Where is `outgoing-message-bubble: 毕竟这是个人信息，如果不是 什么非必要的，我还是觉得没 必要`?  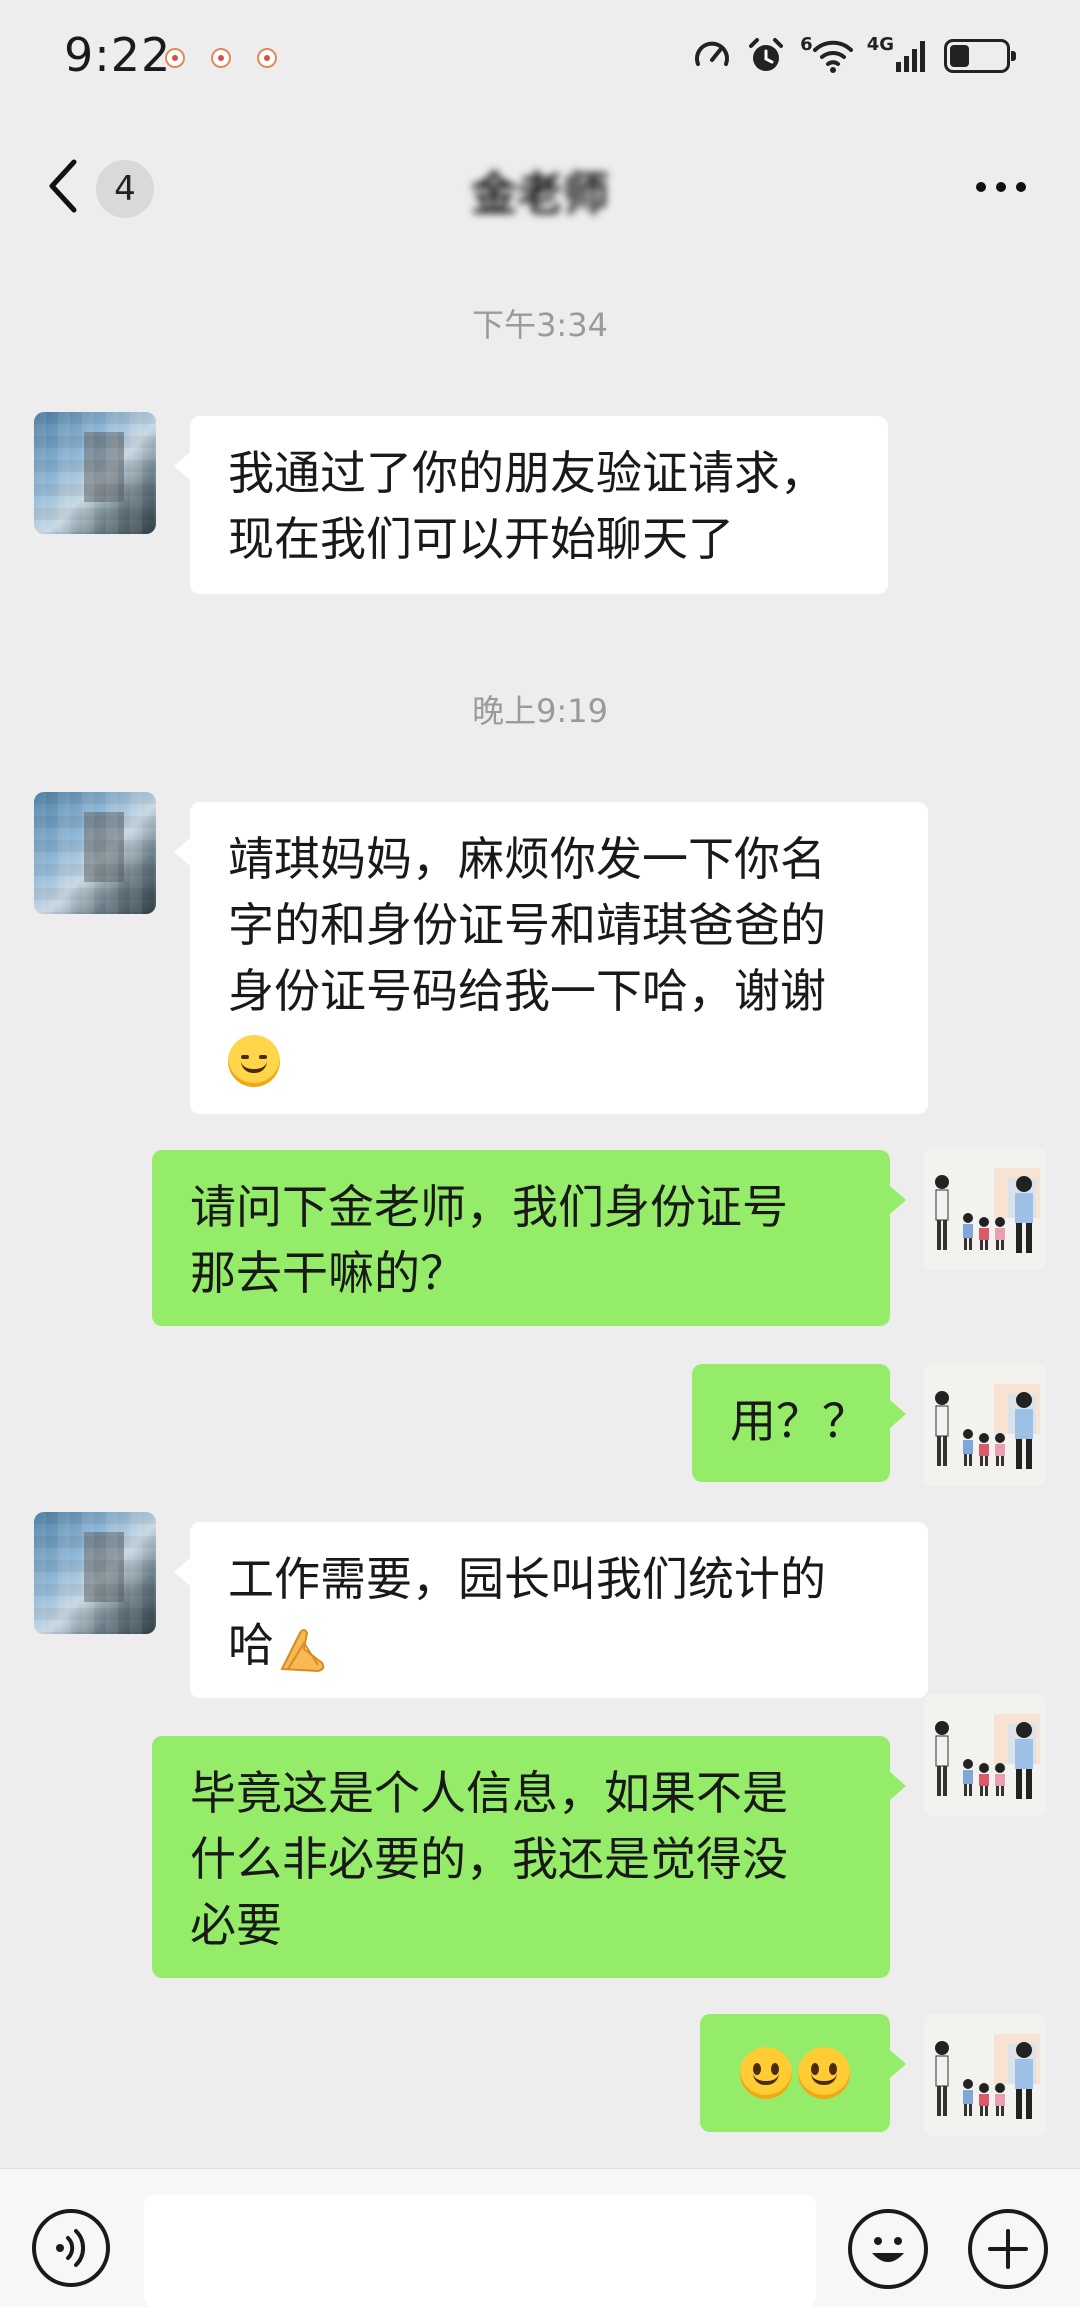 outgoing-message-bubble: 毕竟这是个人信息，如果不是 什么非必要的，我还是觉得没 必要 is located at coordinates (529, 1857).